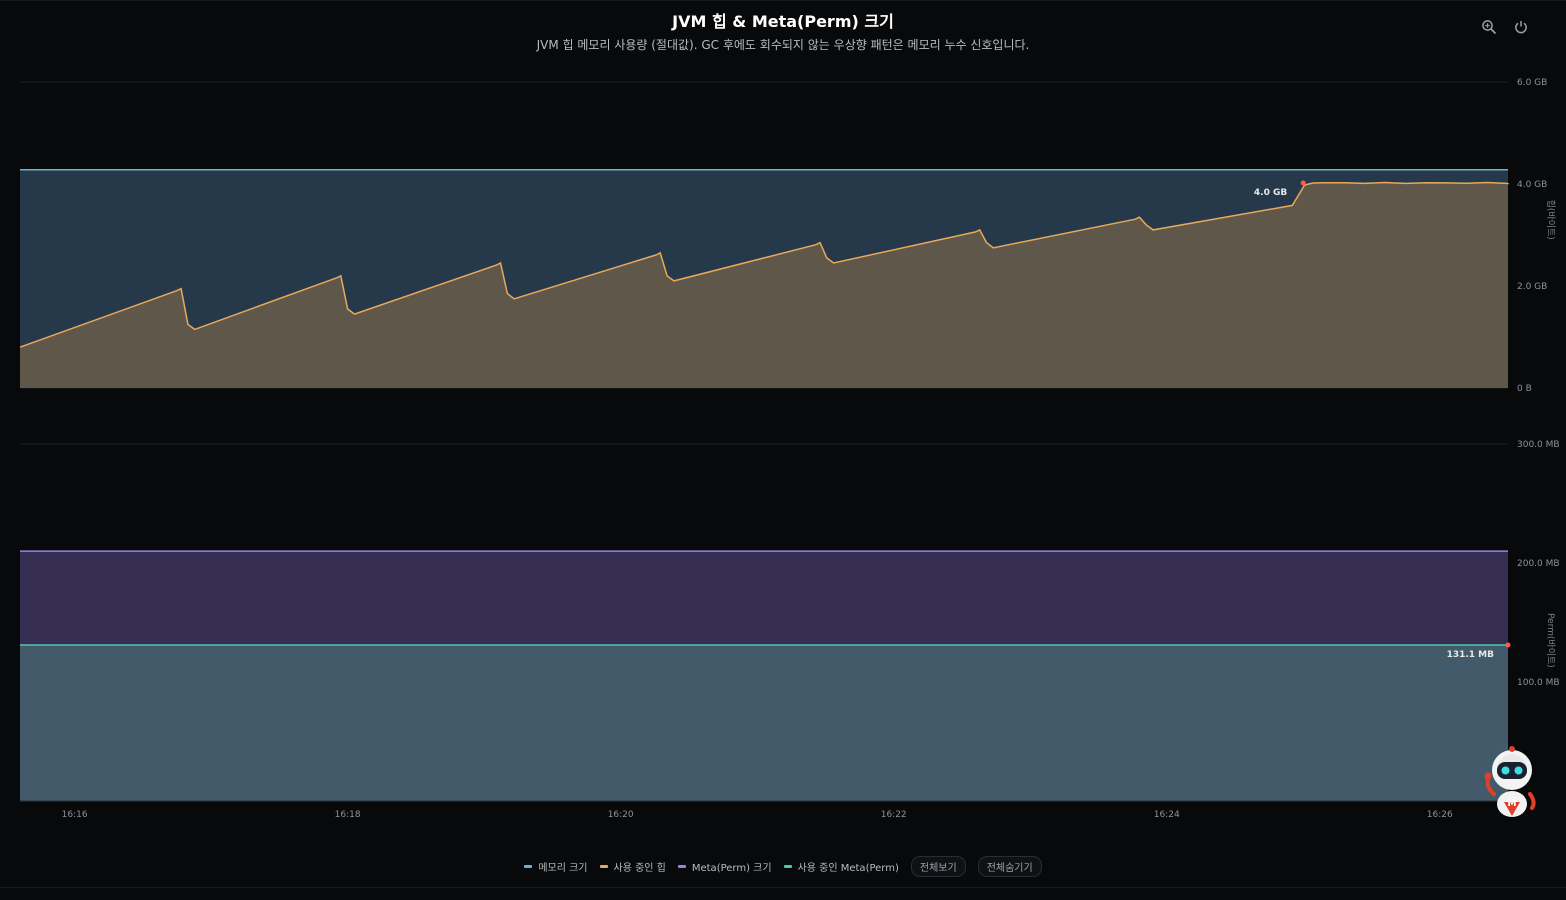  Describe the element at coordinates (1532, 83) in the screenshot. I see `heap-y-tick-label: 6.0 GB` at that location.